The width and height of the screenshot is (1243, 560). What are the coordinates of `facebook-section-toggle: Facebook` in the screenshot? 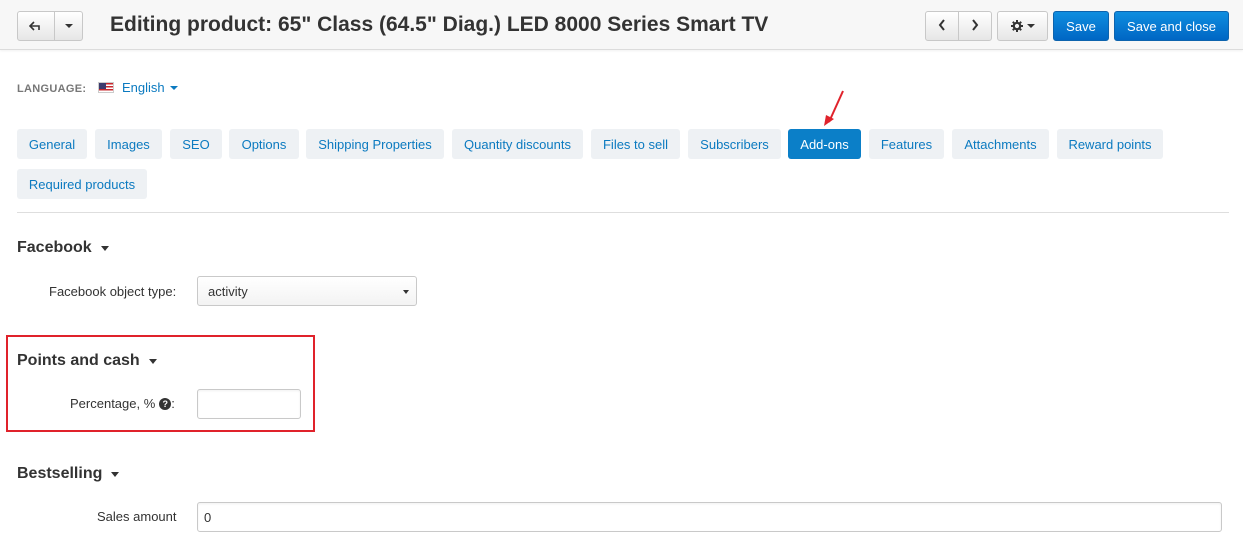 It's located at (63, 248).